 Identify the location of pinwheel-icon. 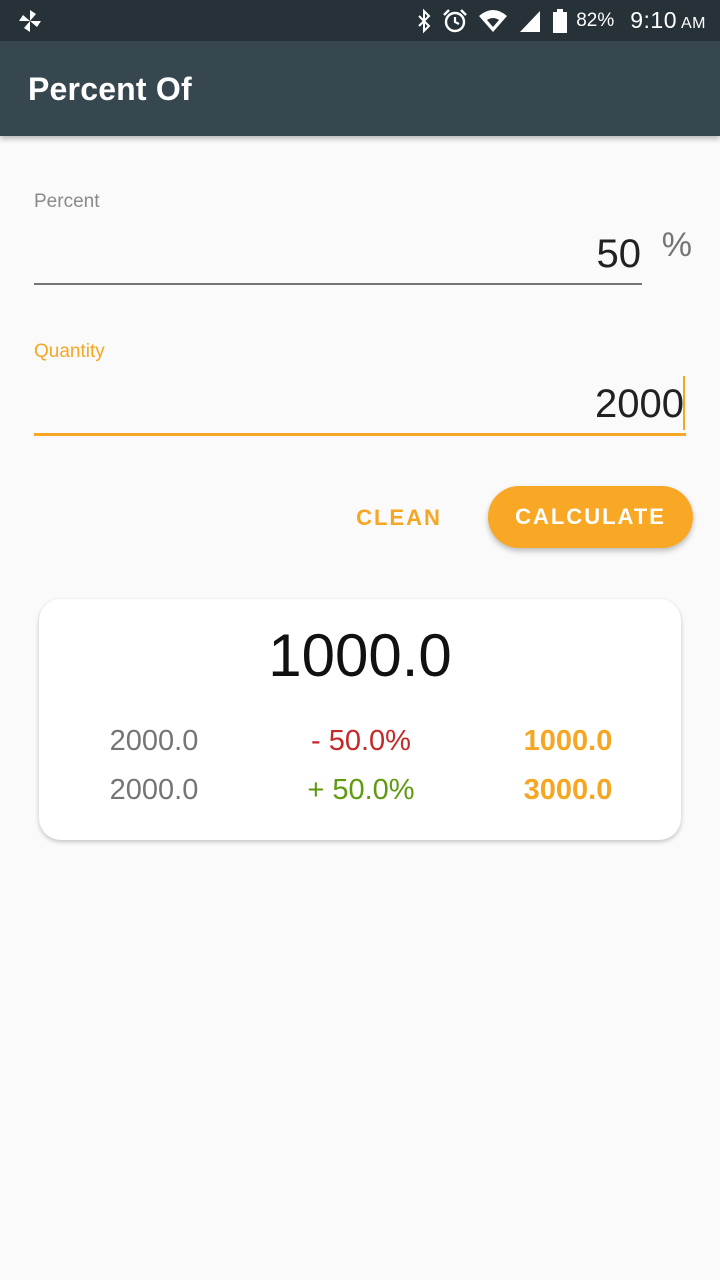
(30, 21).